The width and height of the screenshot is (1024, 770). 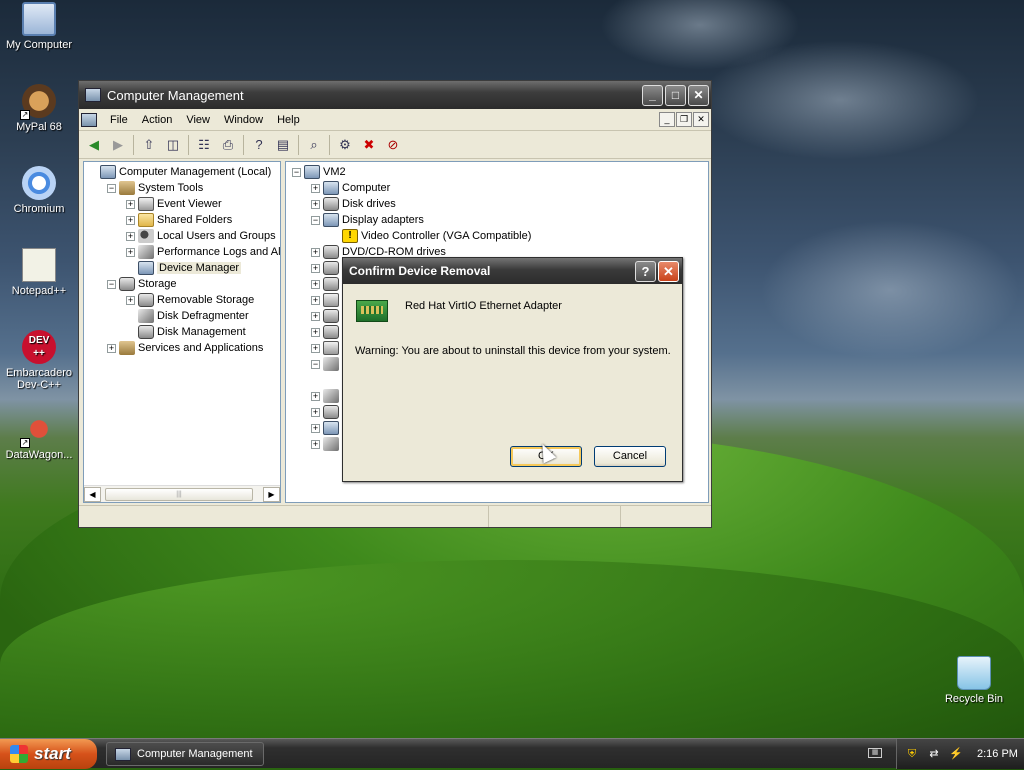 I want to click on menu-action: Action, so click(x=157, y=120).